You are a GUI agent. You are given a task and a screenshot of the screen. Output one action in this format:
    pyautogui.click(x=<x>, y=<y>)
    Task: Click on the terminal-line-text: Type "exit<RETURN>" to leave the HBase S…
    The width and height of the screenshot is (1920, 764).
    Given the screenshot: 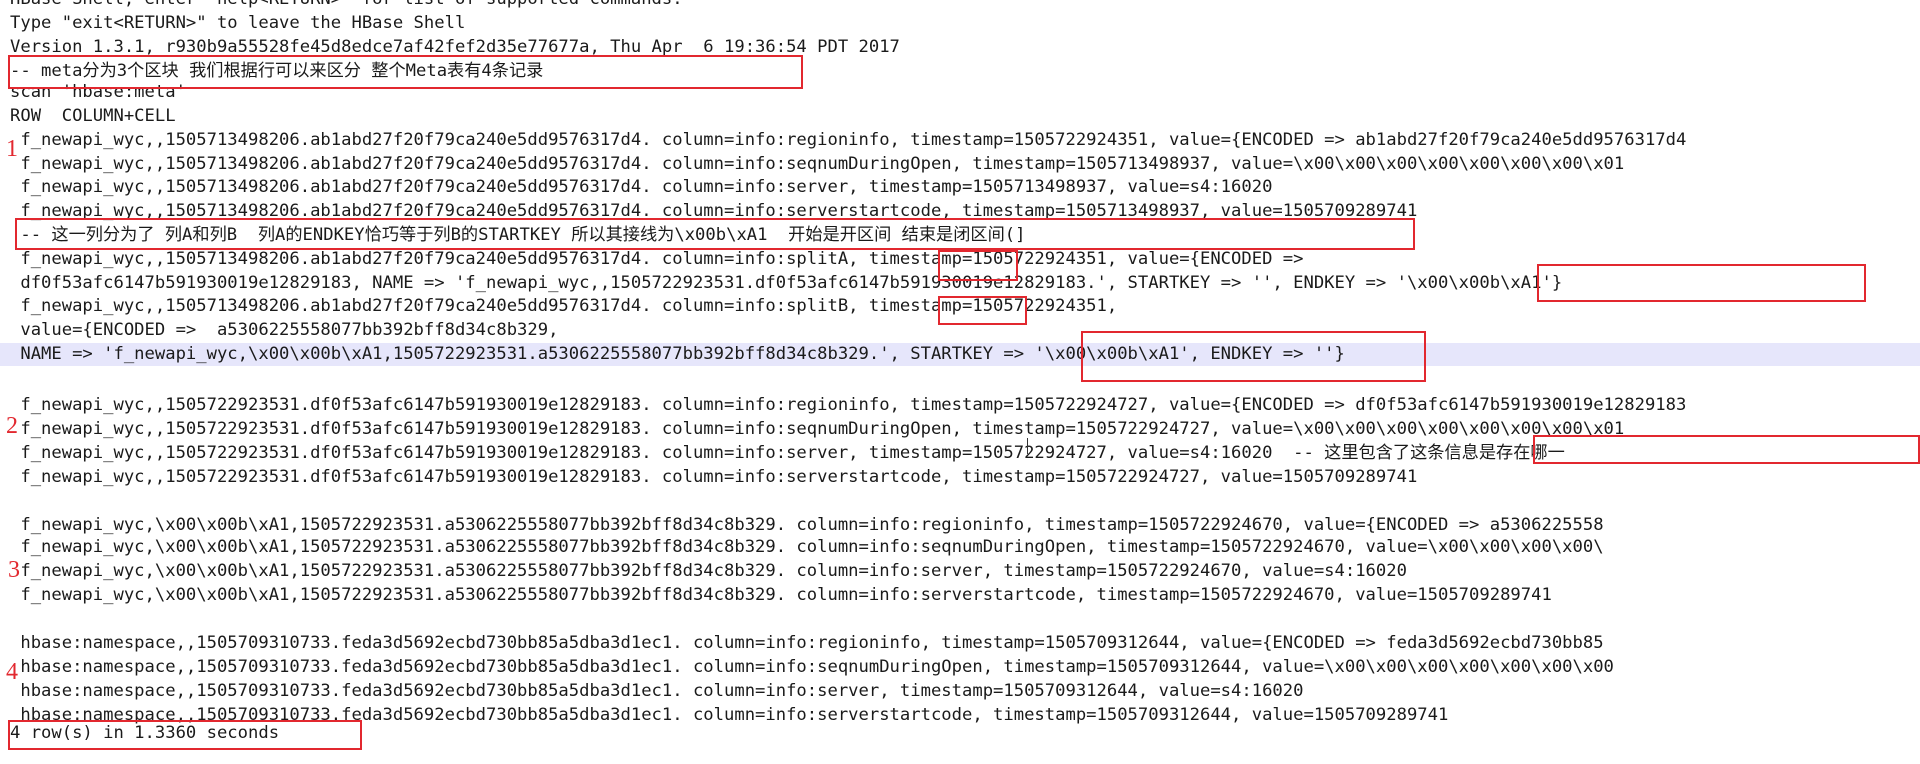 What is the action you would take?
    pyautogui.click(x=238, y=23)
    